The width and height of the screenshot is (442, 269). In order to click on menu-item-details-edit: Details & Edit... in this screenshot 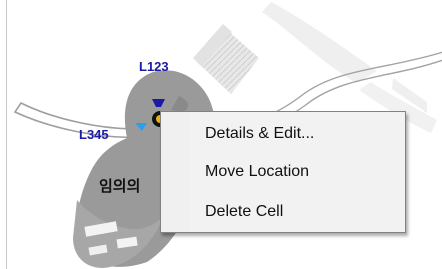, I will do `click(259, 134)`.